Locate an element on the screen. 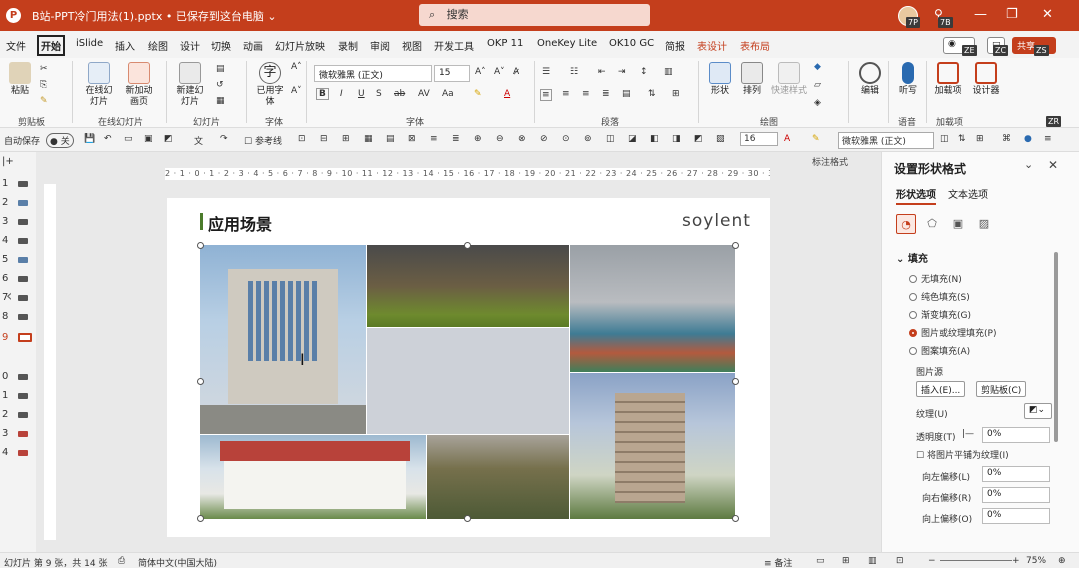  slide-thumbnail-current is located at coordinates (25, 337).